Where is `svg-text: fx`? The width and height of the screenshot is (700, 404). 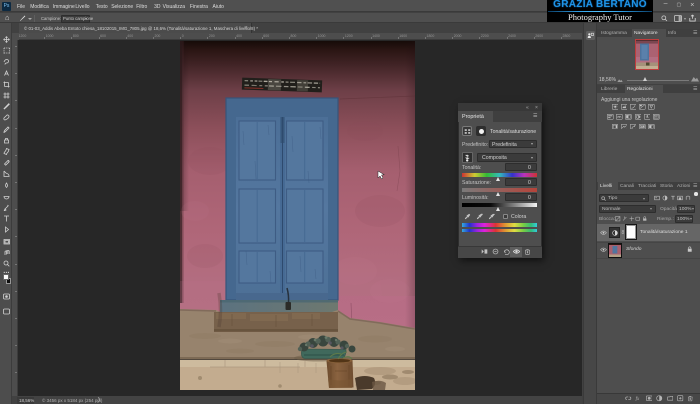
svg-text: fx is located at coordinates (638, 399).